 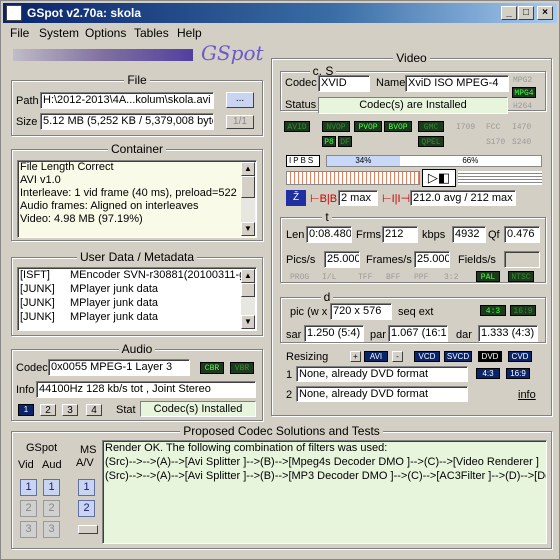 What do you see at coordinates (242, 368) in the screenshot?
I see `vbr-indicator: VBR` at bounding box center [242, 368].